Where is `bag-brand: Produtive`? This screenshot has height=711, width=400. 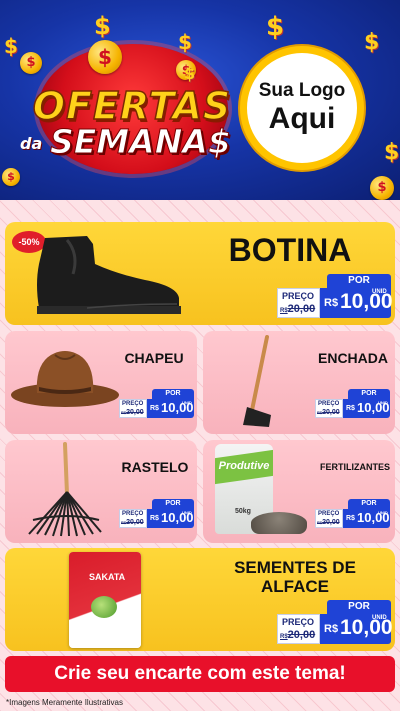 bag-brand: Produtive is located at coordinates (244, 466).